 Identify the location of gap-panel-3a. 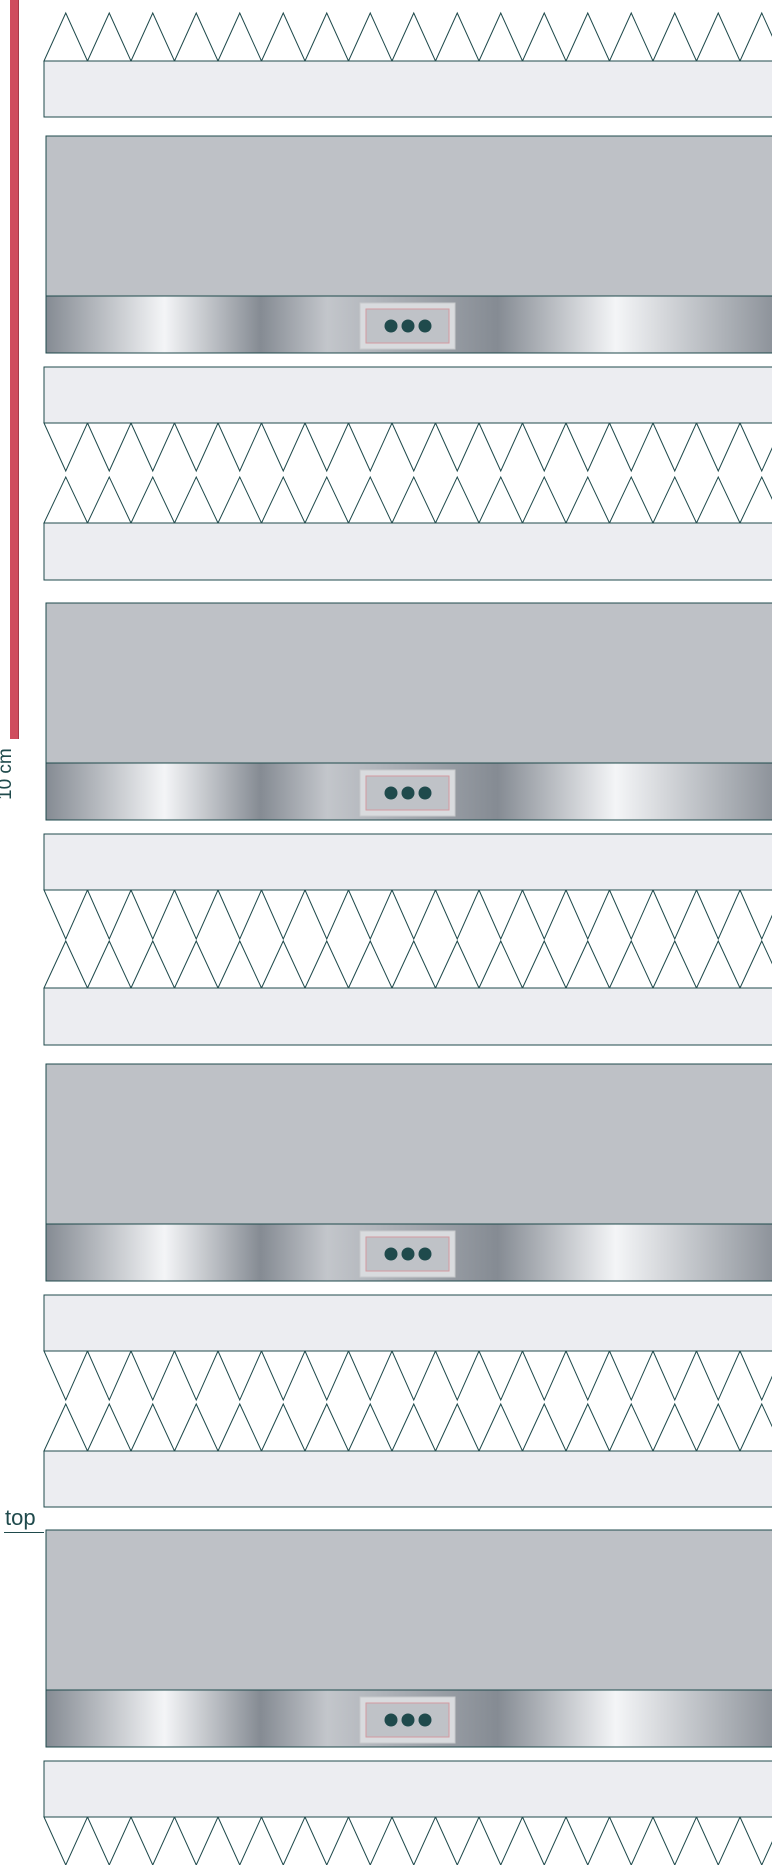
(407, 1323).